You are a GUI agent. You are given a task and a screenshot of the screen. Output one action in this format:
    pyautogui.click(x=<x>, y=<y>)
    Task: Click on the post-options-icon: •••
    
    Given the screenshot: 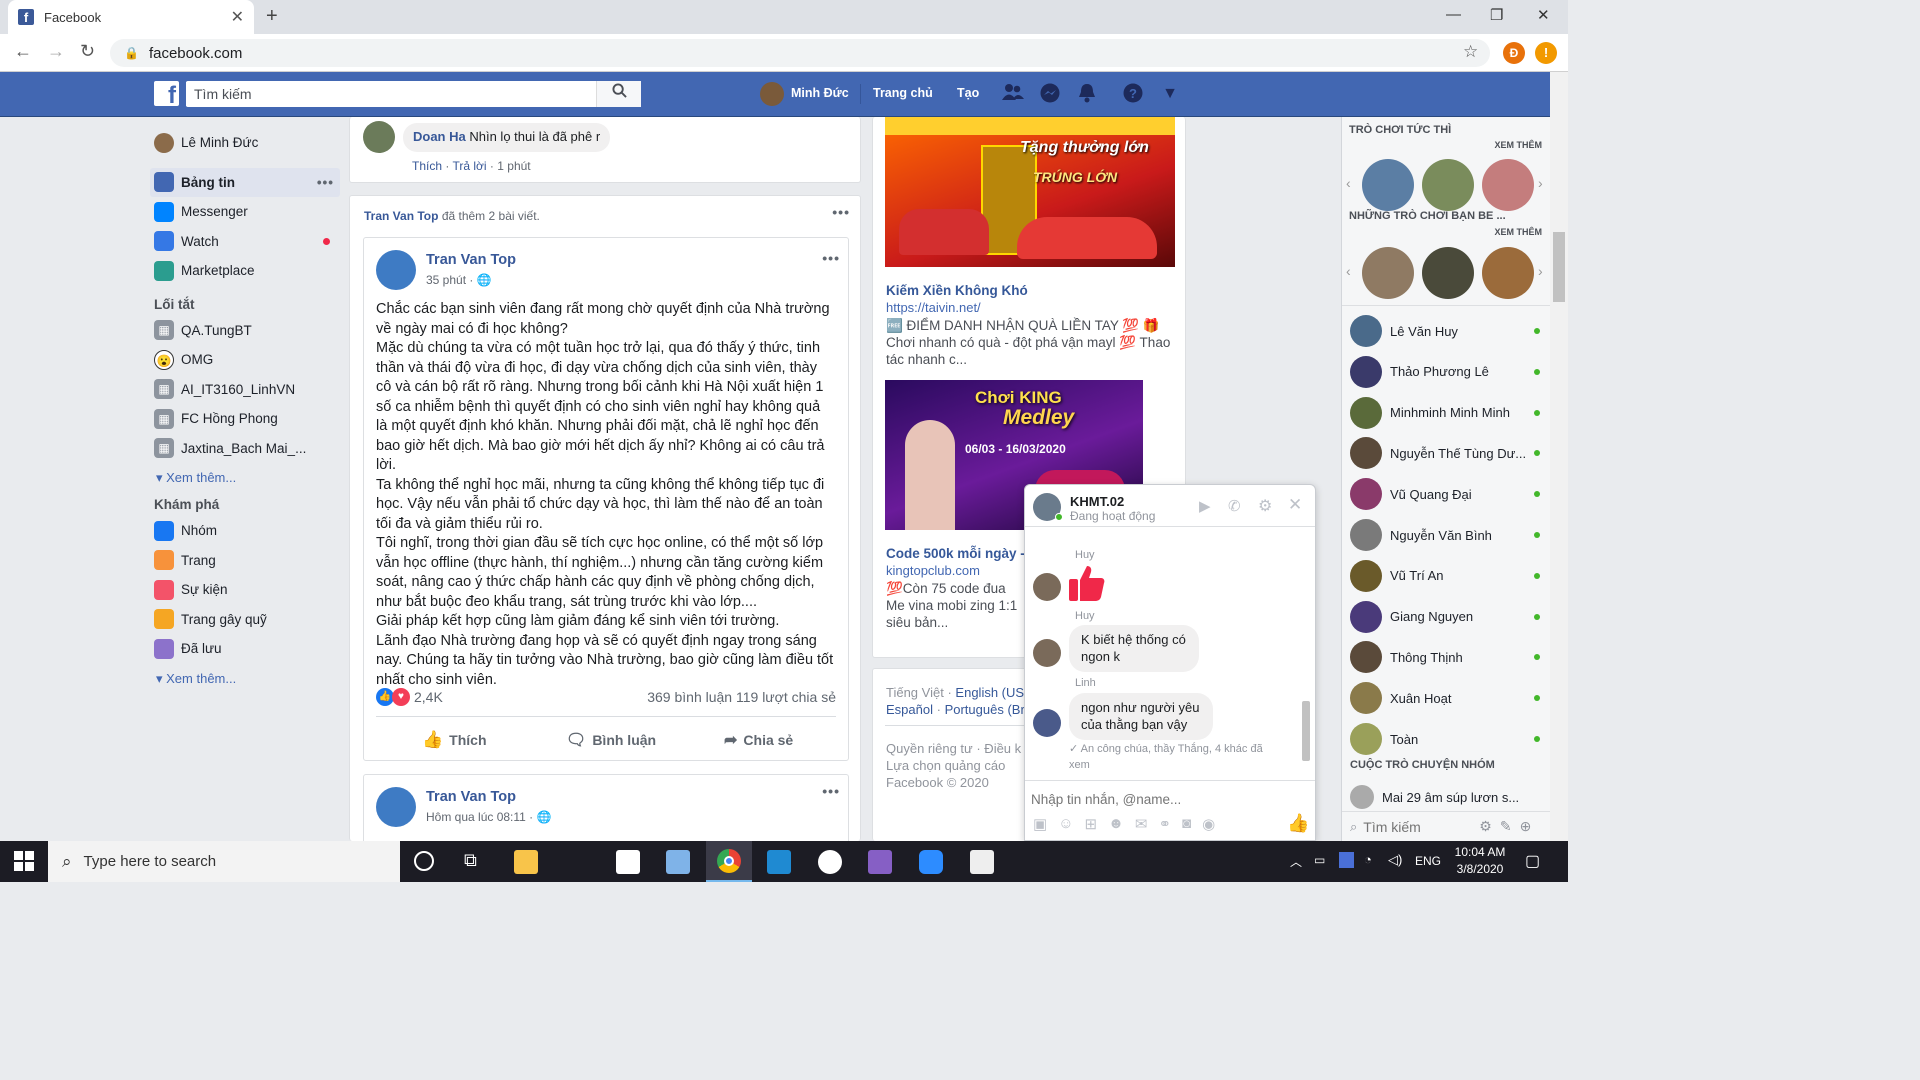 What is the action you would take?
    pyautogui.click(x=831, y=791)
    